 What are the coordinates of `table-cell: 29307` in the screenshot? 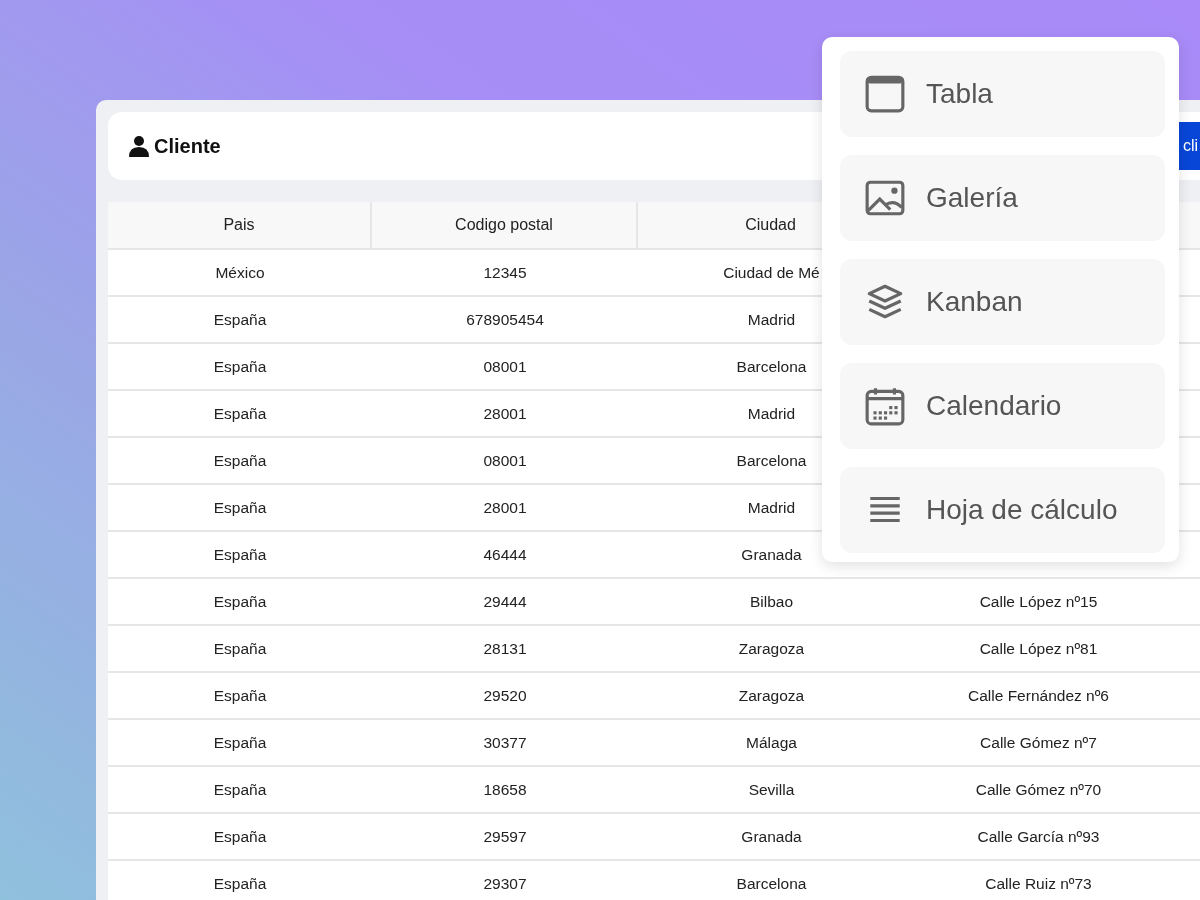 It's located at (505, 883).